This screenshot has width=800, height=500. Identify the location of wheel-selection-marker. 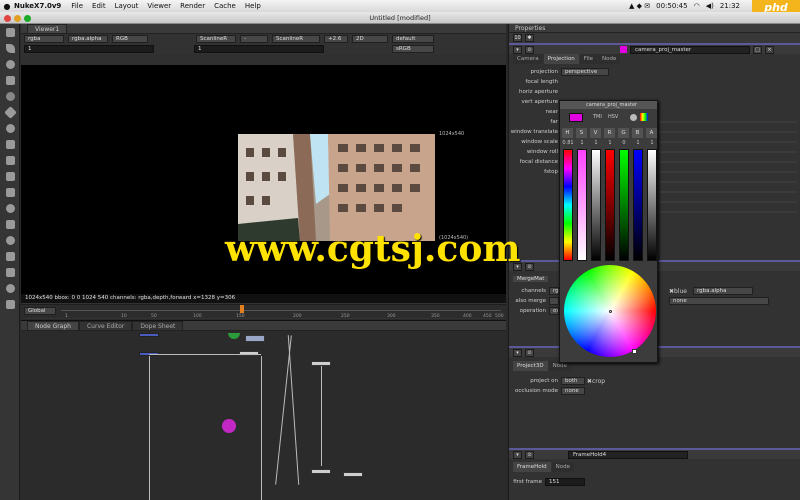
(634, 351).